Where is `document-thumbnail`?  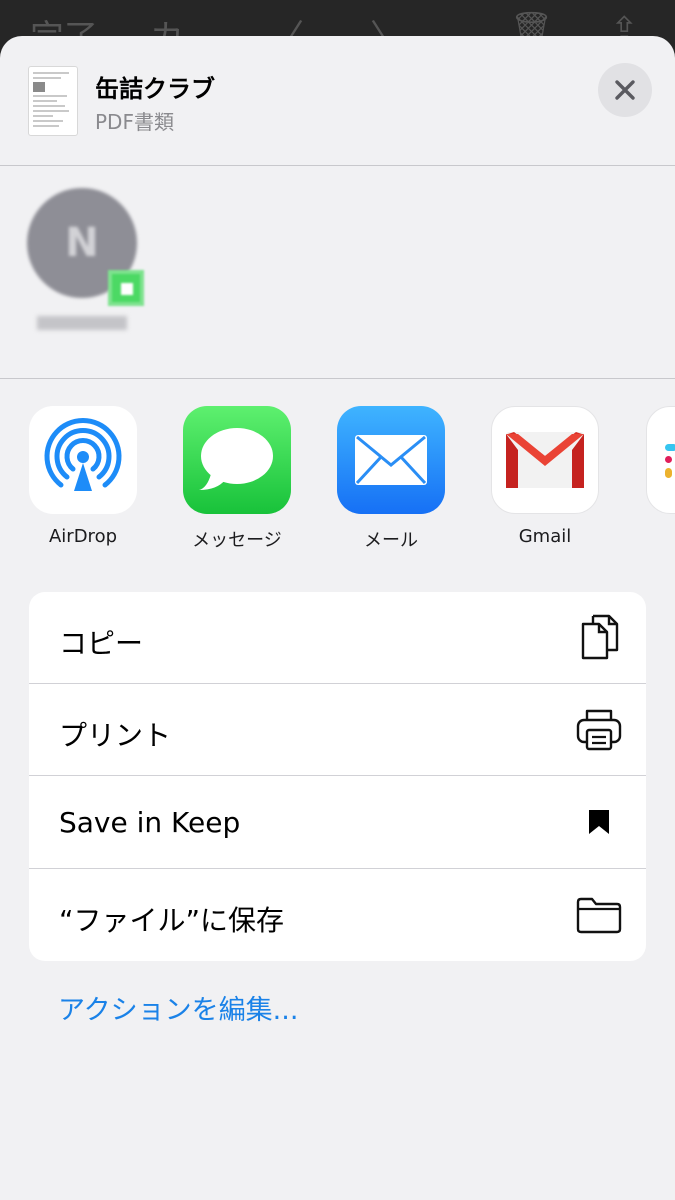 document-thumbnail is located at coordinates (53, 101).